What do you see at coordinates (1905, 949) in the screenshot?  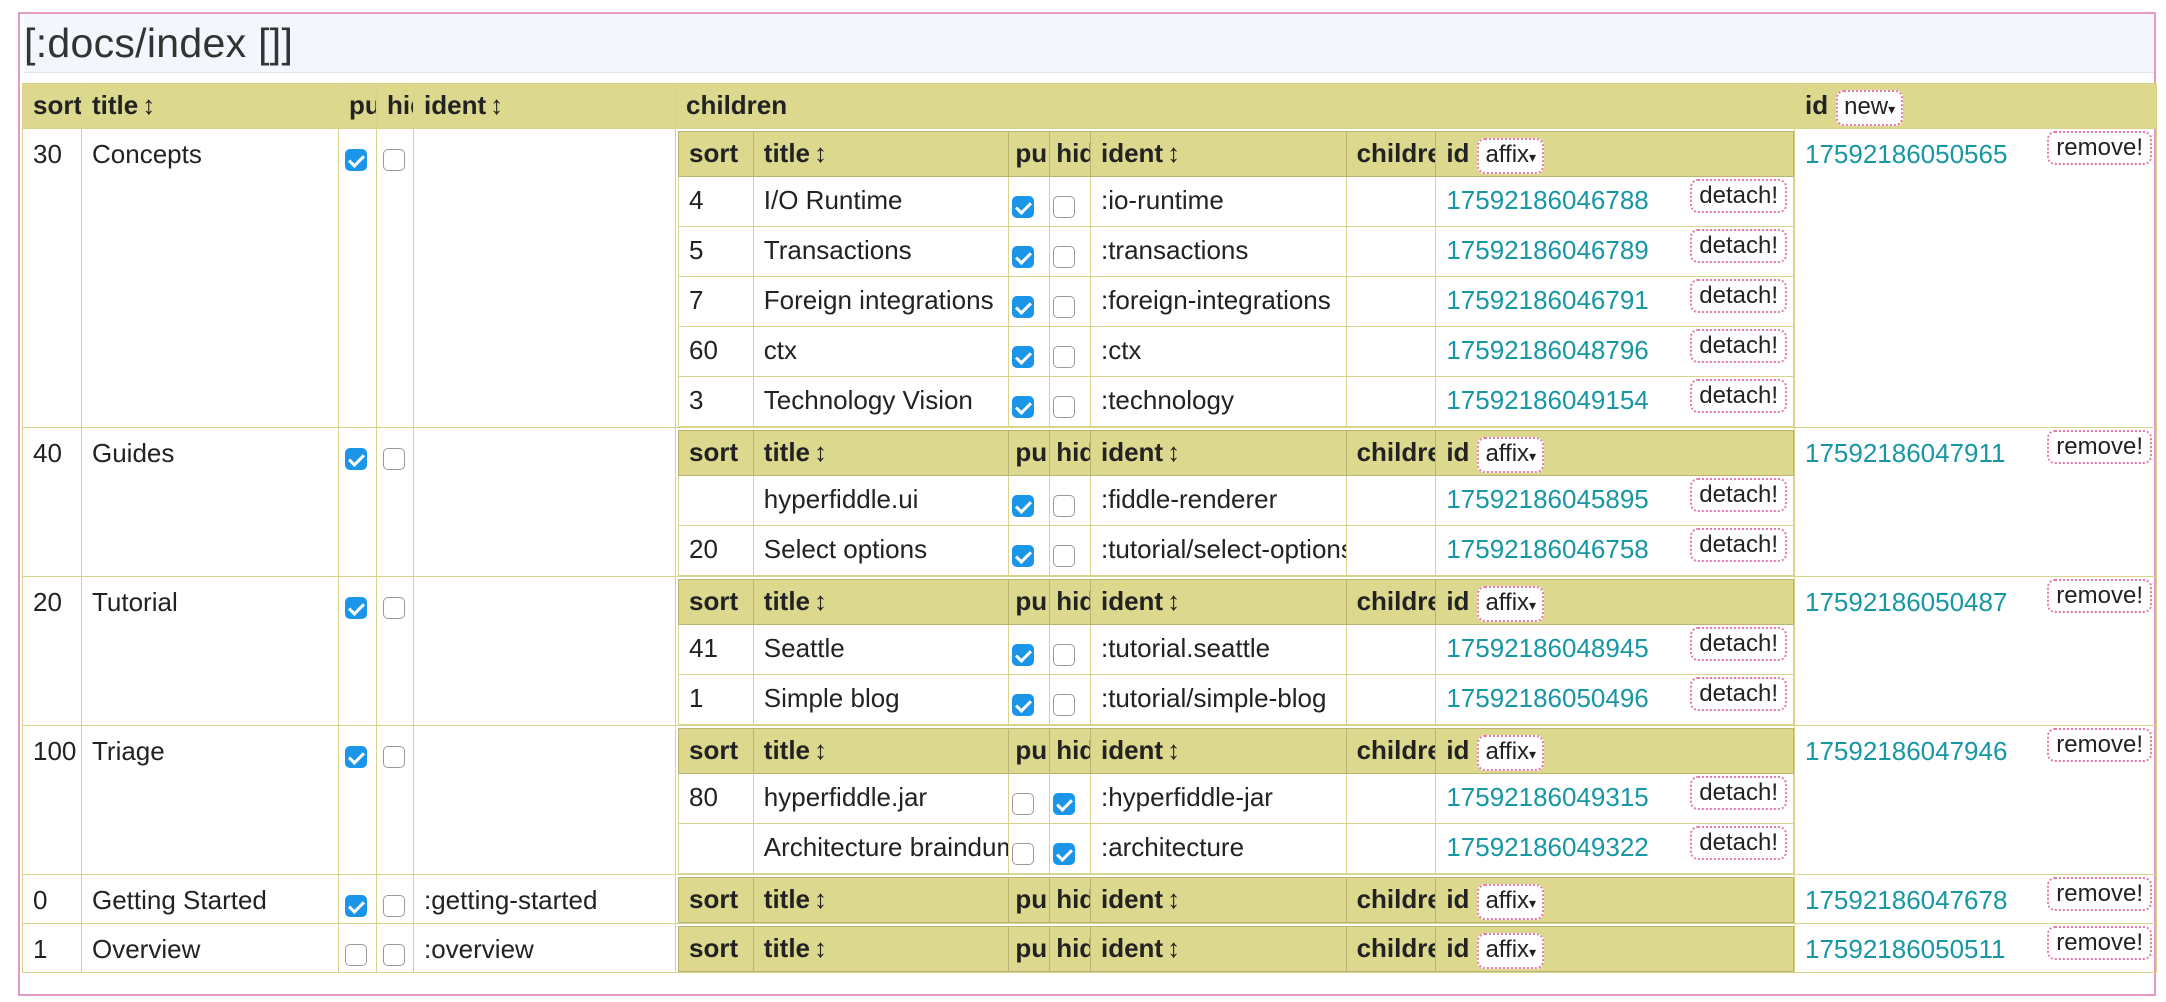 I see `row-id-link: 17592186050511` at bounding box center [1905, 949].